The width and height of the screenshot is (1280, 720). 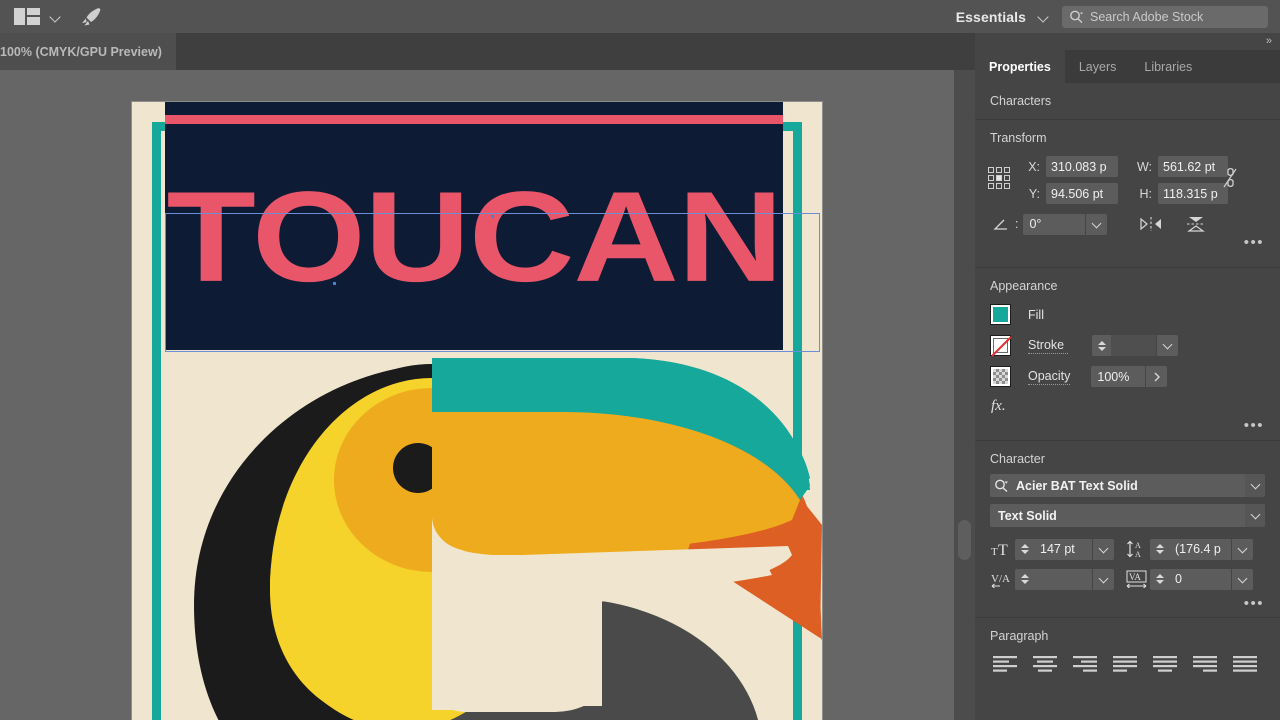 I want to click on w-input: 561.62 pt, so click(x=1193, y=166).